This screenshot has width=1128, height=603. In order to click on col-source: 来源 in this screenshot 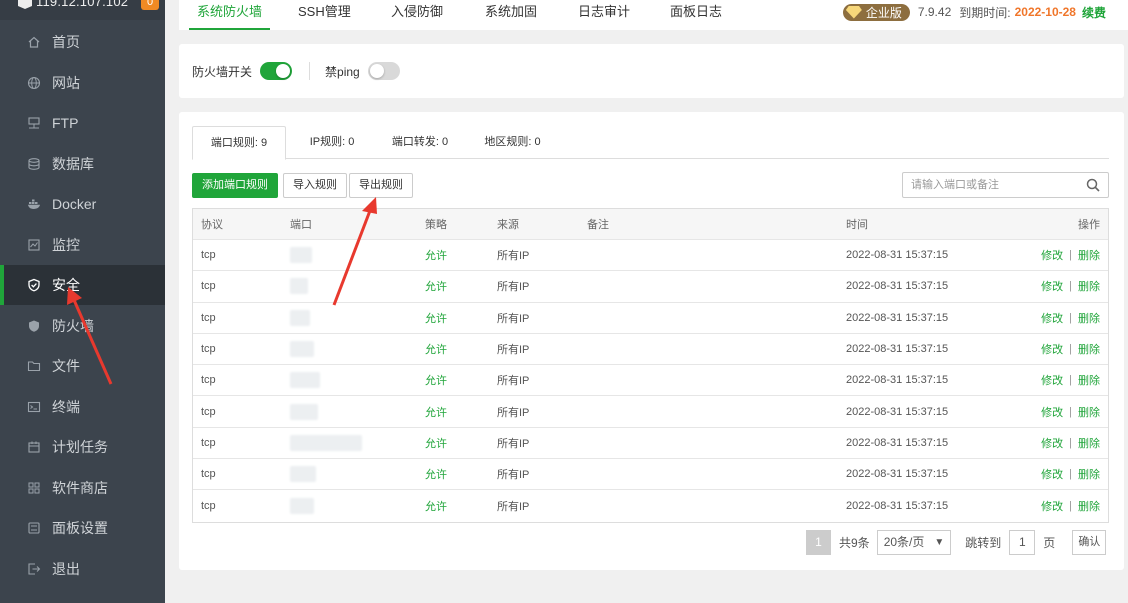, I will do `click(508, 224)`.